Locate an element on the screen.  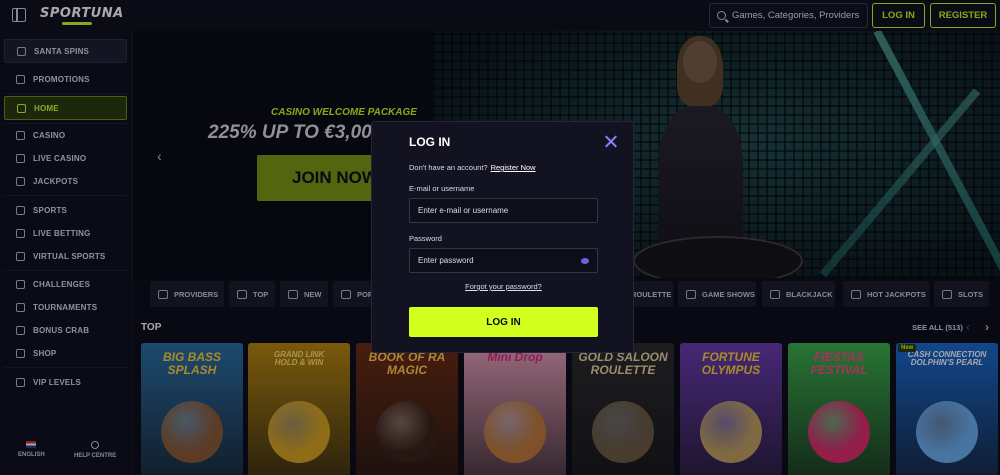
password-label: Password is located at coordinates (425, 238).